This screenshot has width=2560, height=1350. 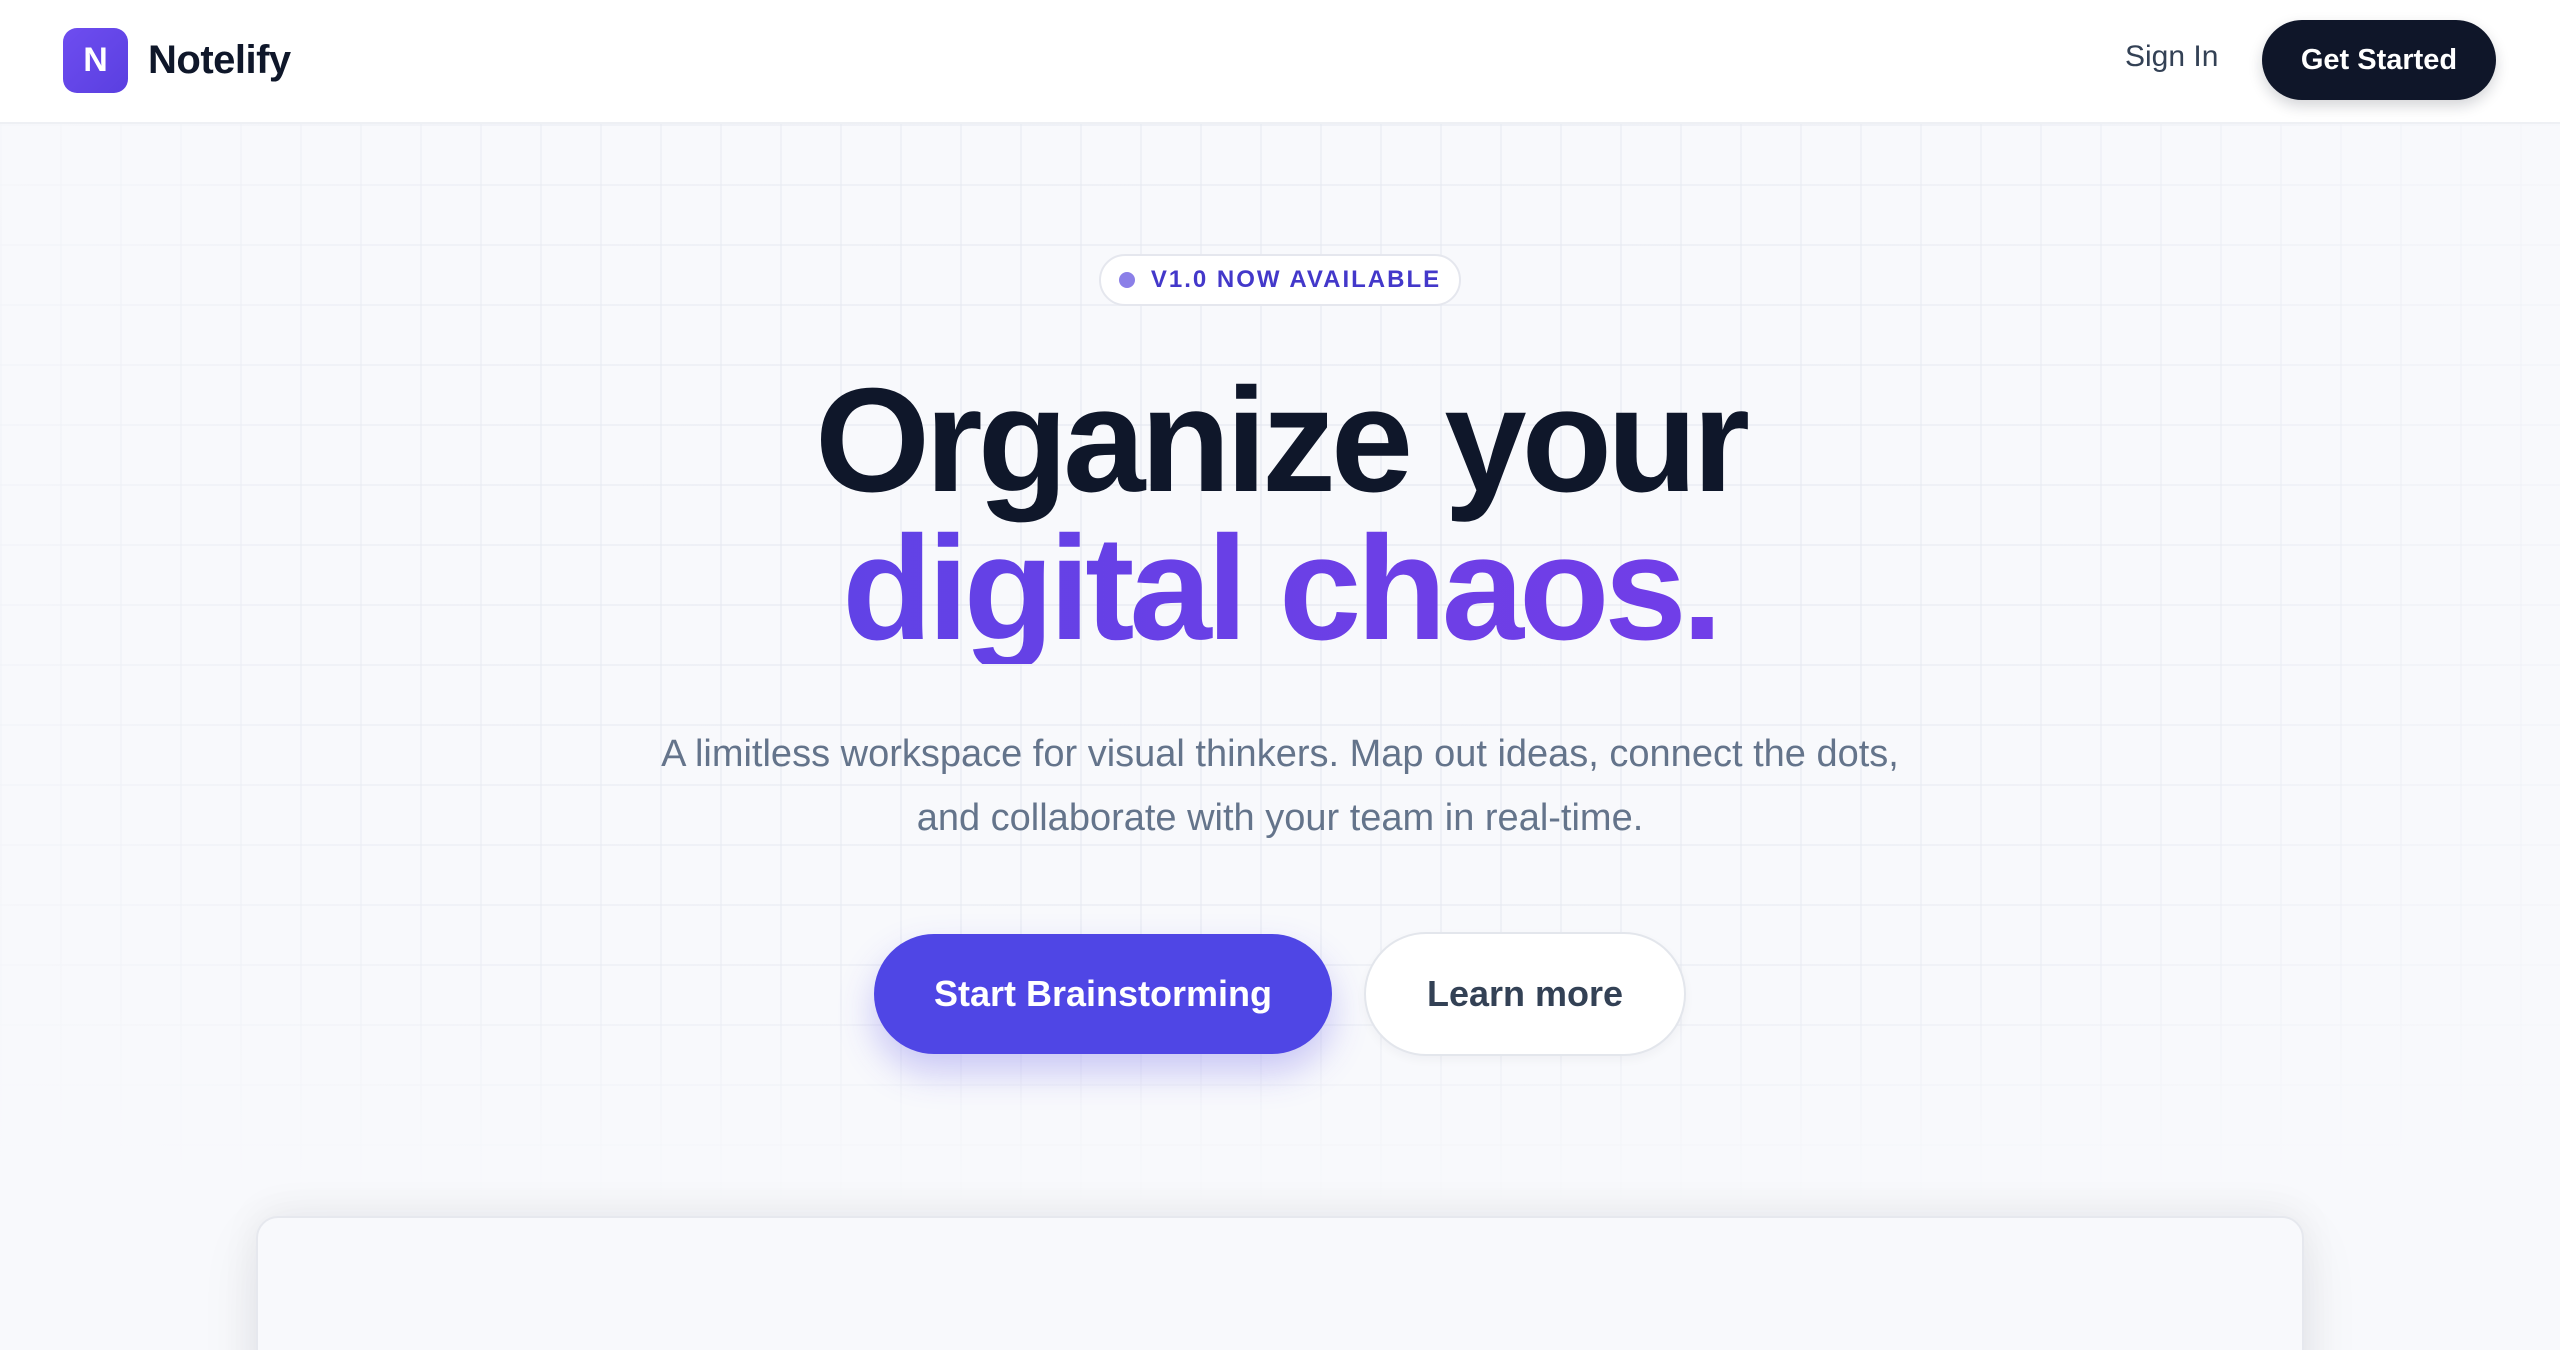 I want to click on version-badge: V1.0 NOW AVAILABLE, so click(x=1280, y=280).